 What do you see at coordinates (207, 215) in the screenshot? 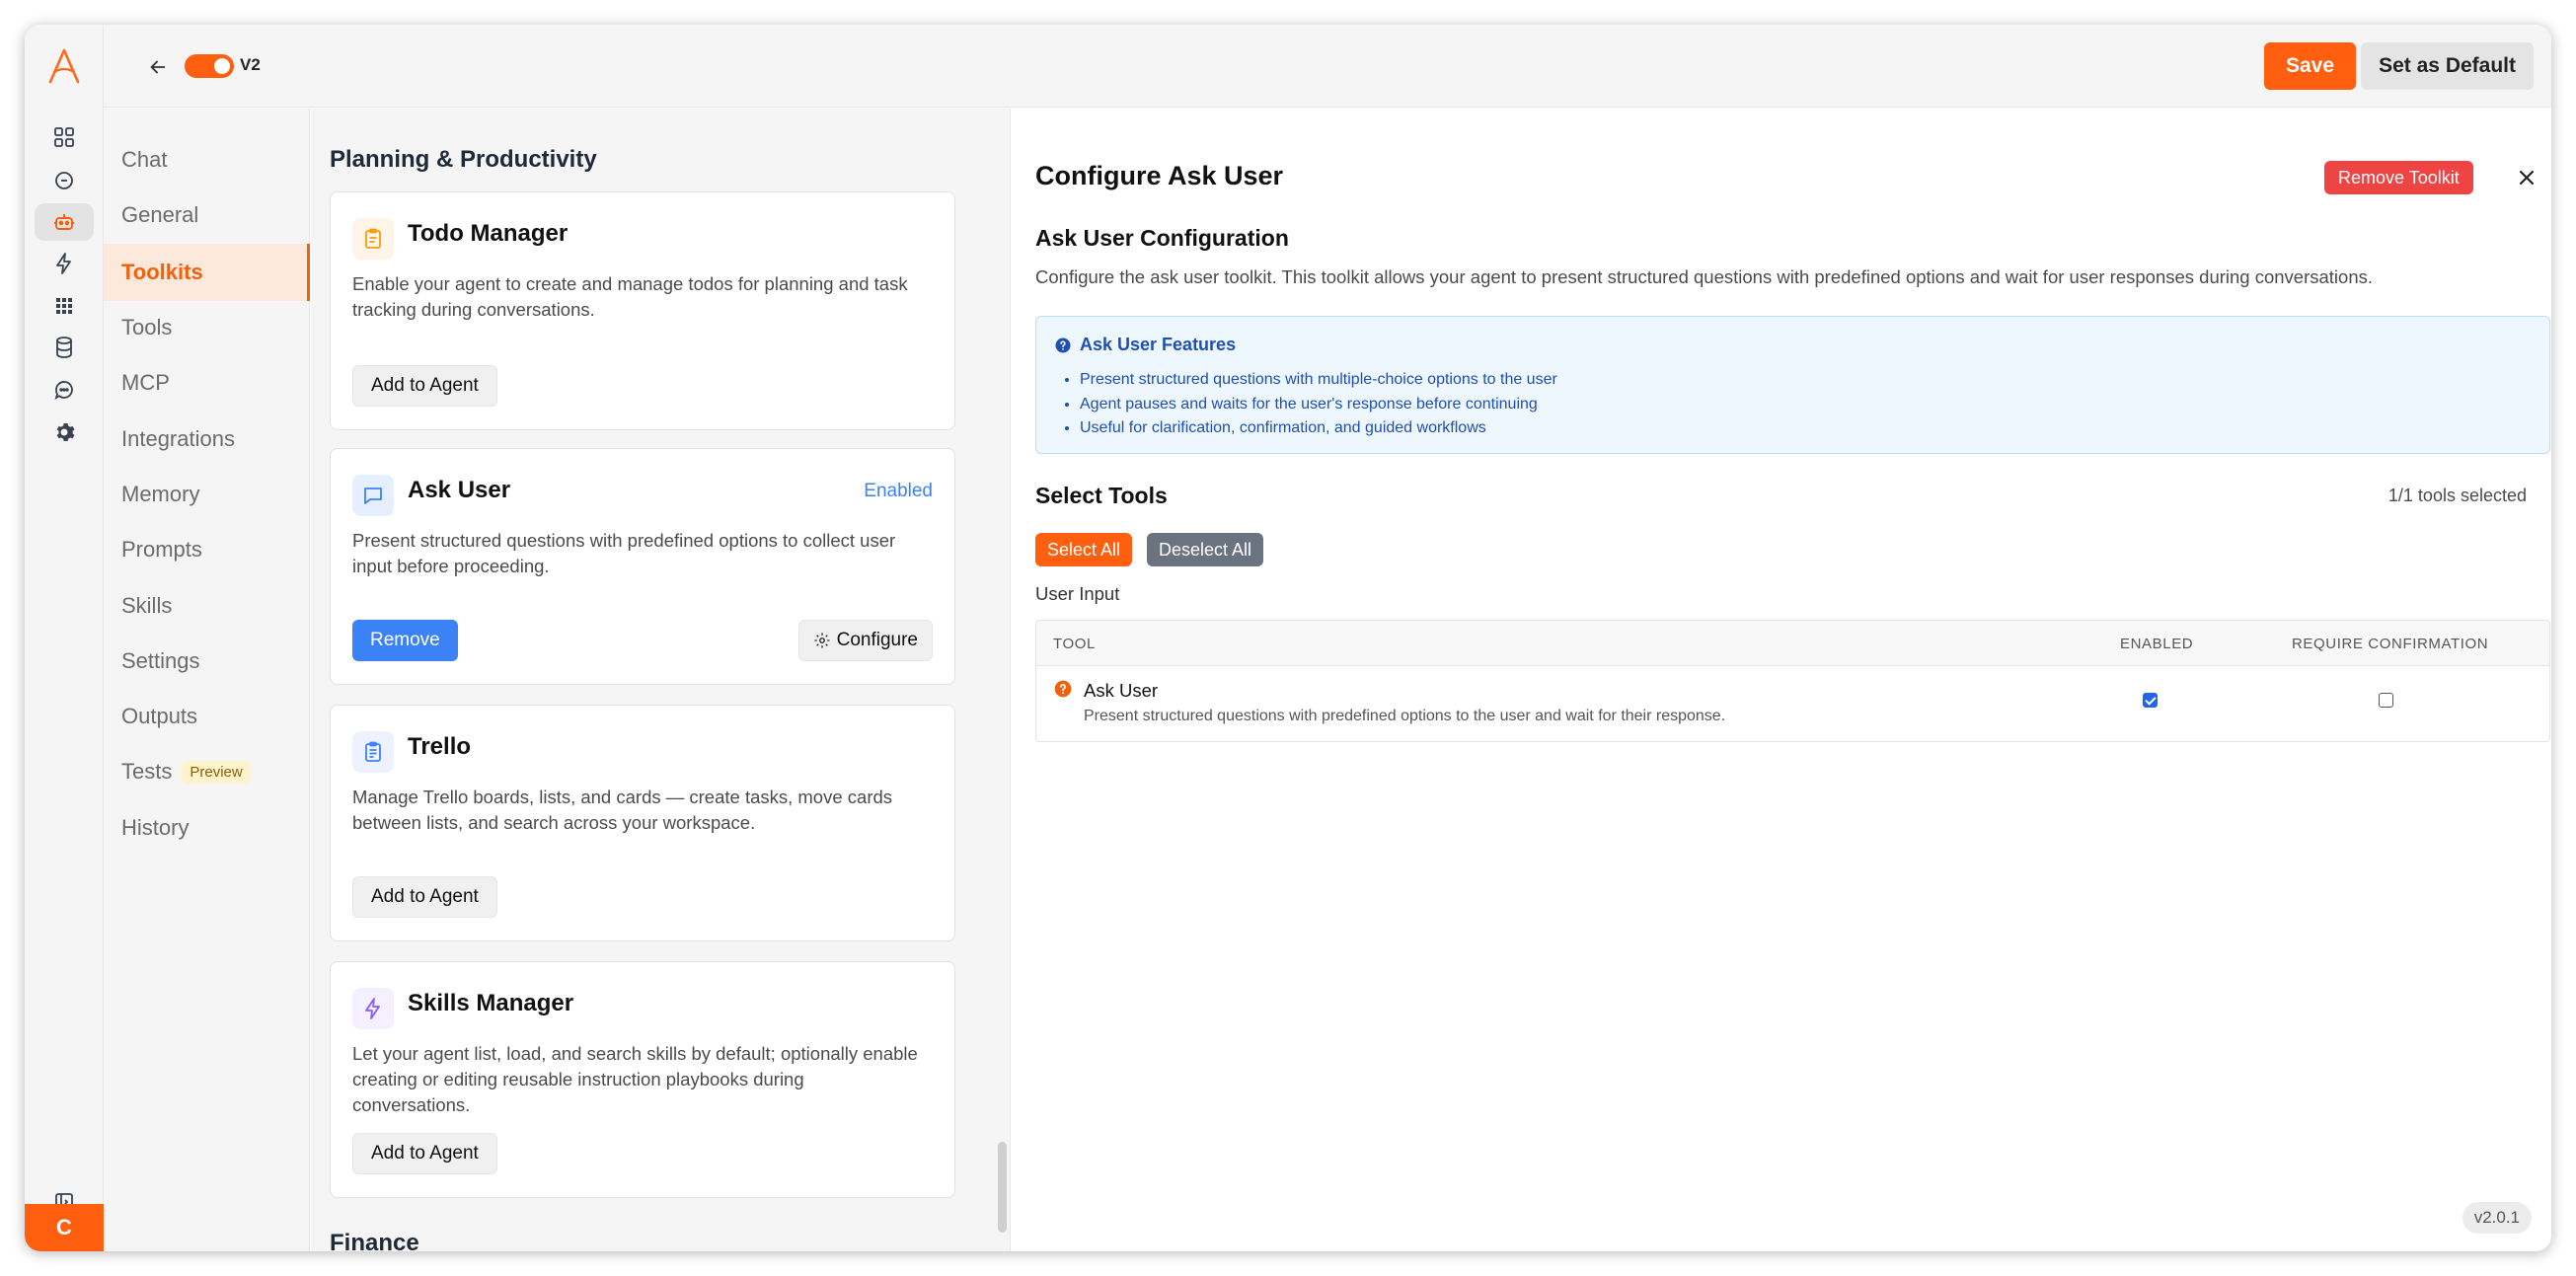
I see `nav-item-general: General` at bounding box center [207, 215].